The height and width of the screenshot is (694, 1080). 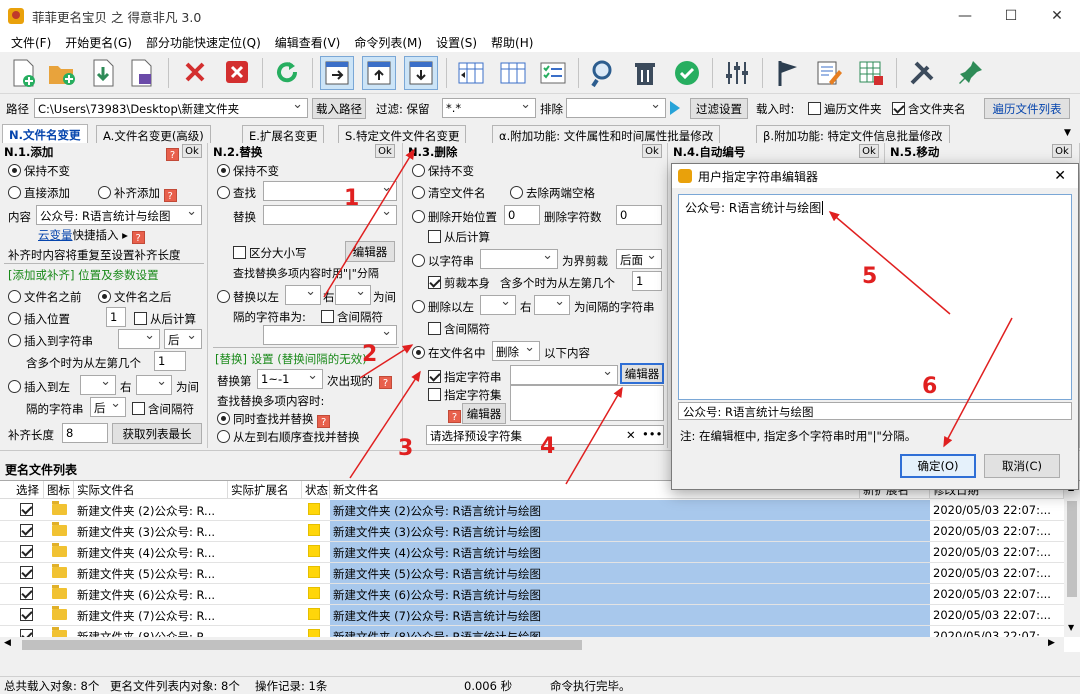 I want to click on annotation-1: 1, so click(x=352, y=198).